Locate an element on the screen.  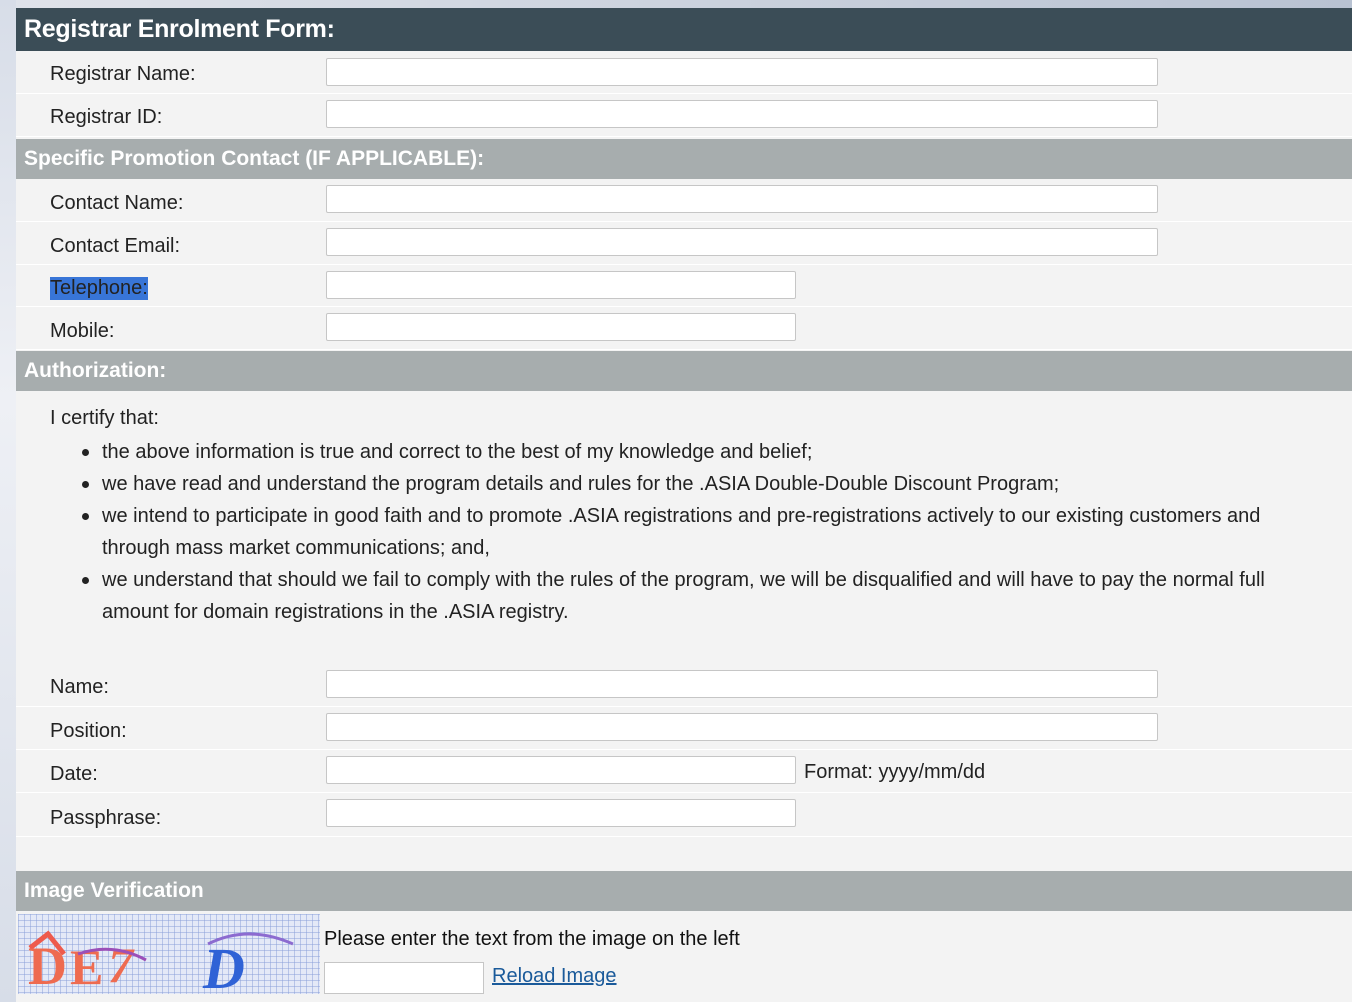
mobile-row: Mobile: is located at coordinates (684, 328).